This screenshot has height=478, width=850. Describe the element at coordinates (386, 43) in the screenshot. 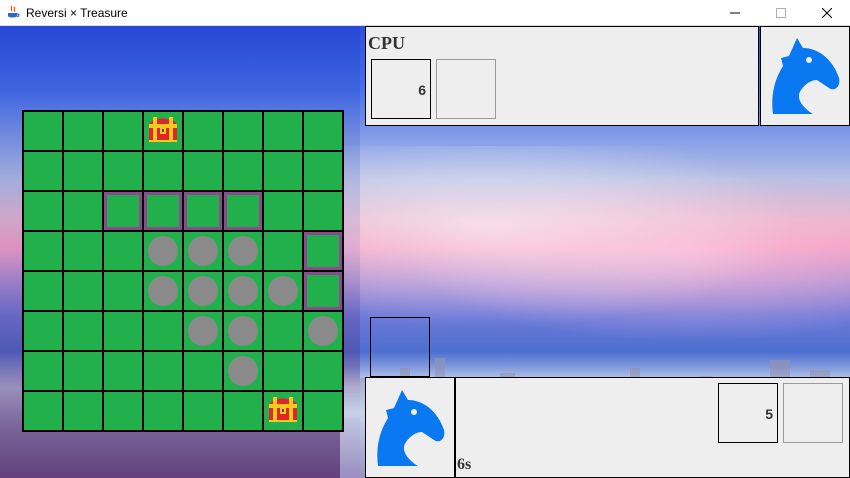

I see `cpu-name-label: CPU` at that location.